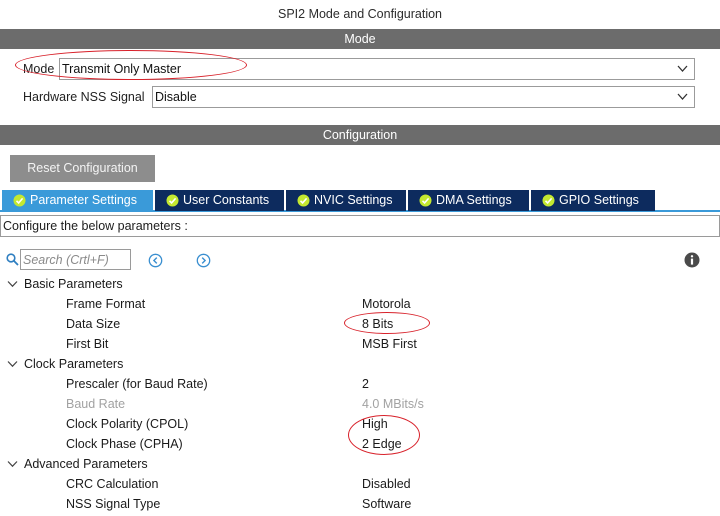 This screenshot has height=516, width=720. I want to click on tab-gpio-settings: GPIO Settings, so click(593, 200).